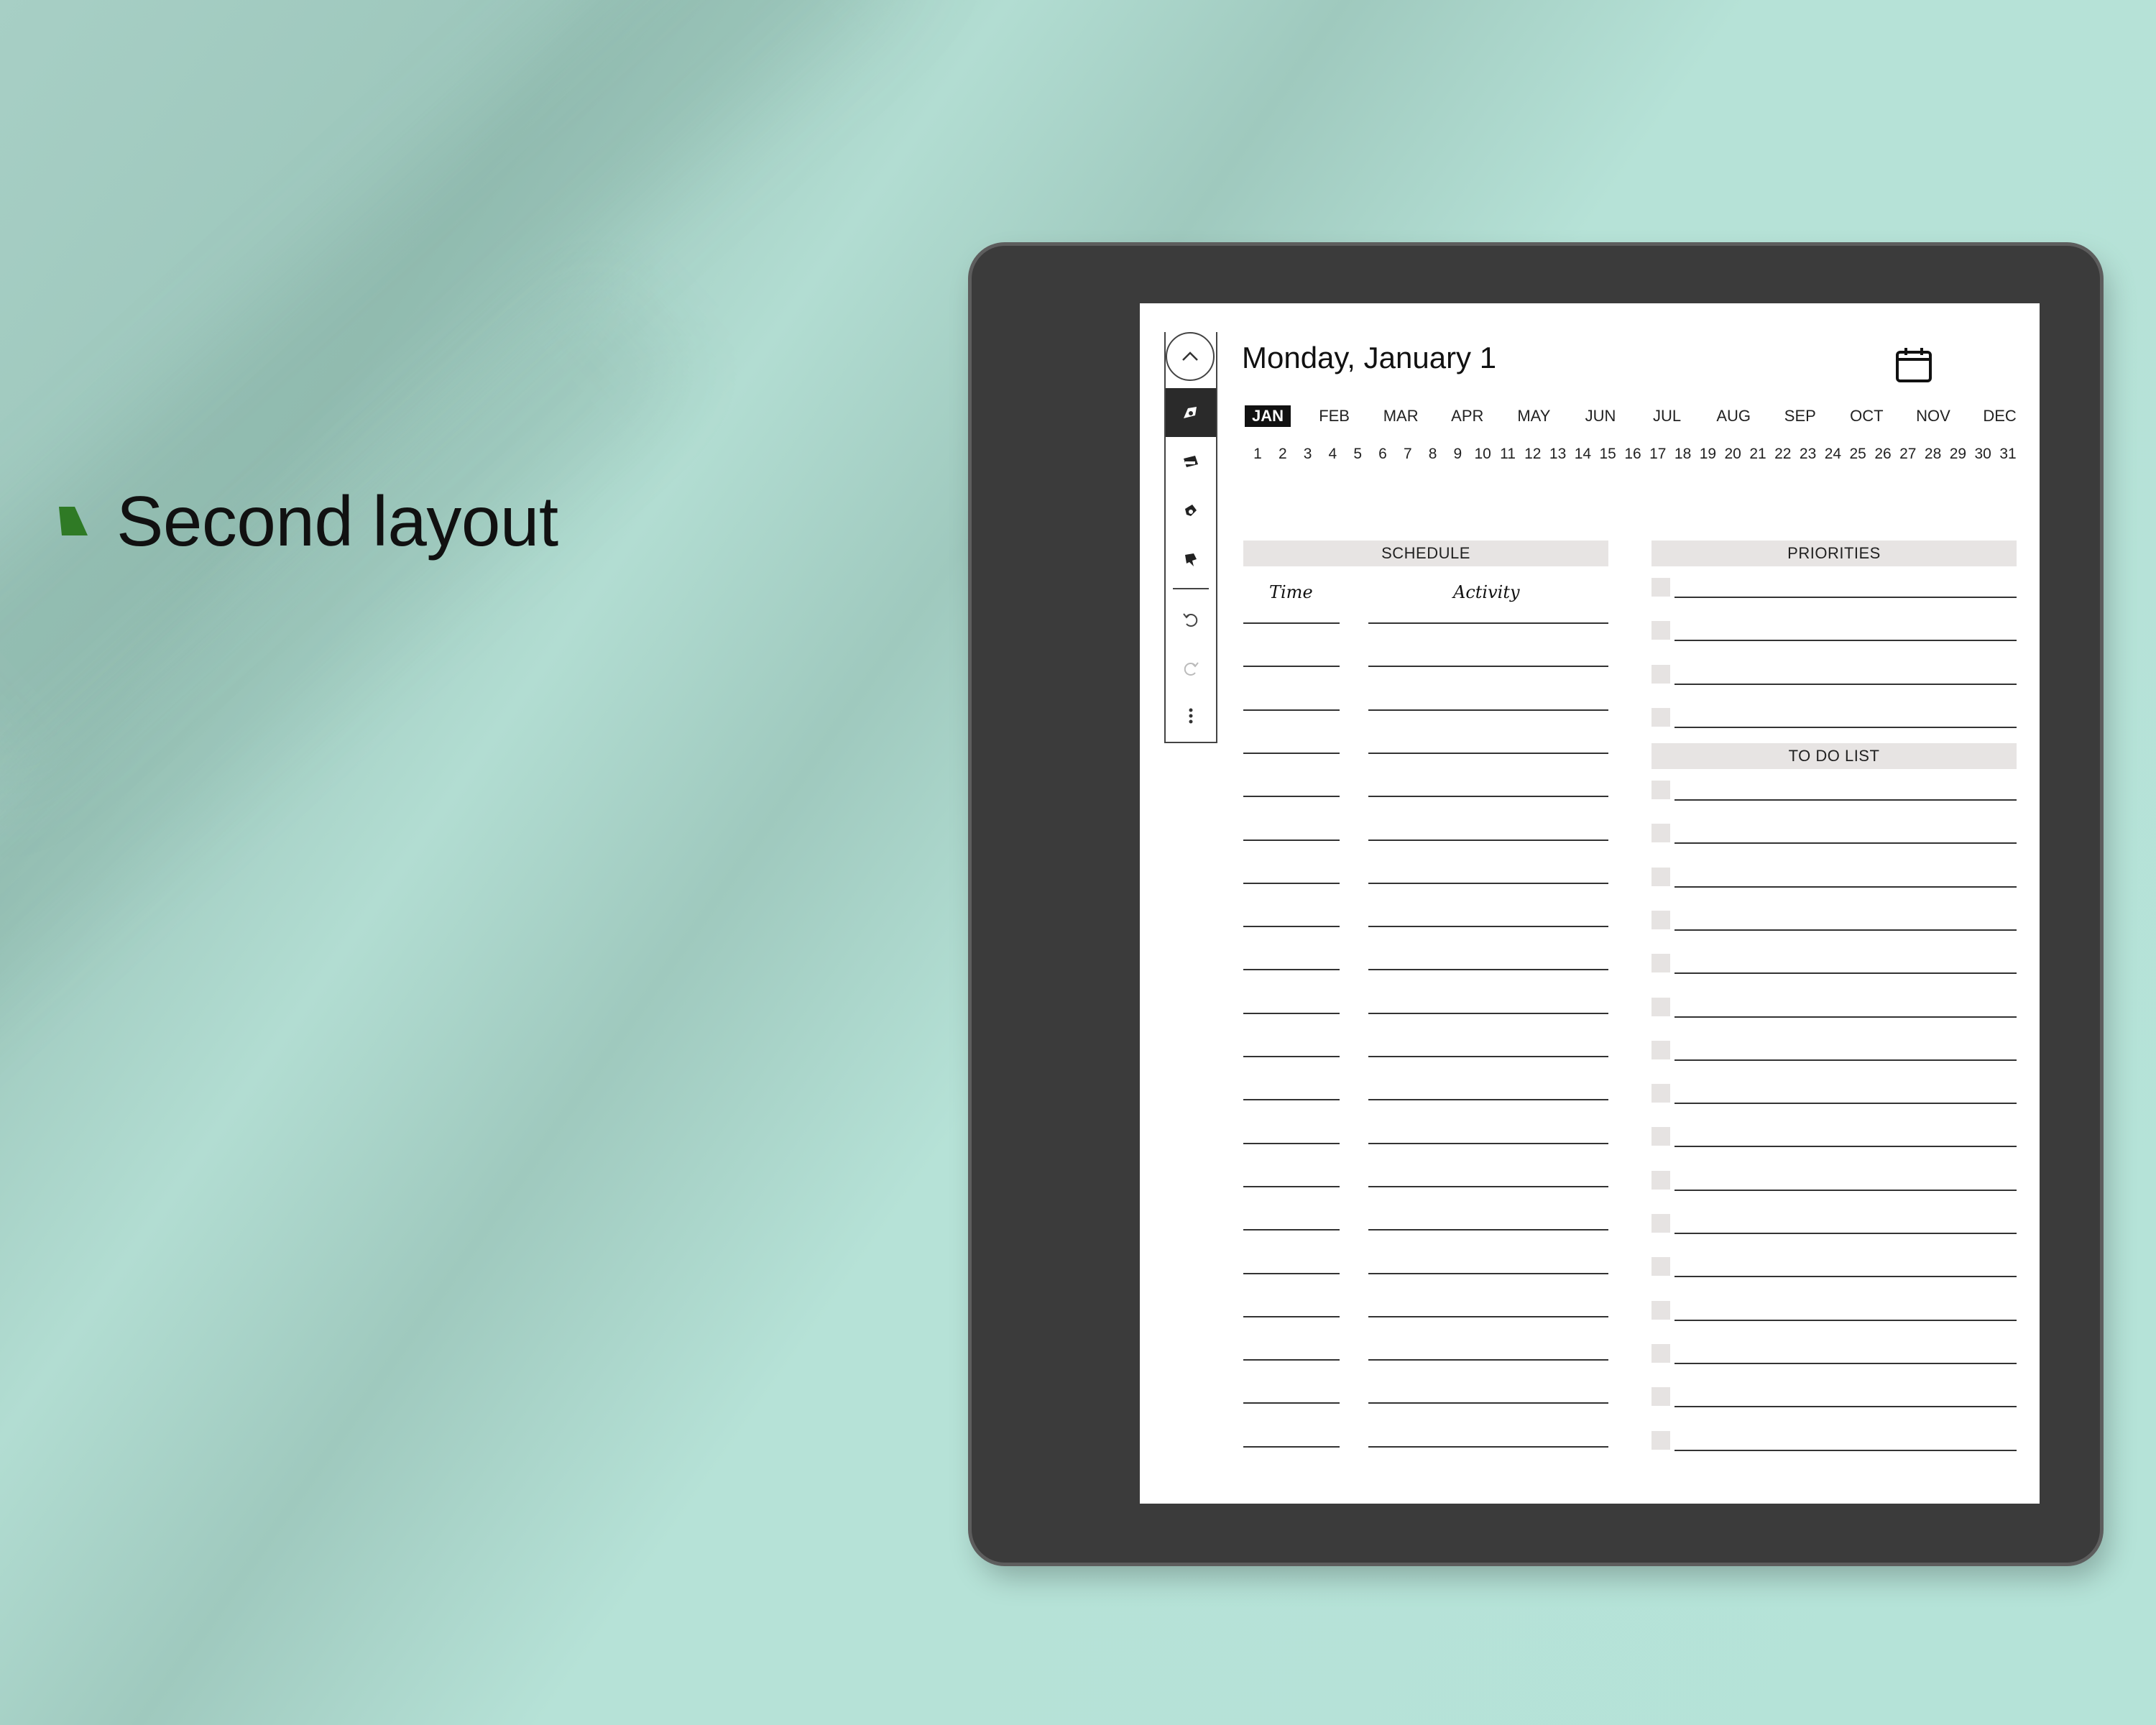 Image resolution: width=2156 pixels, height=1725 pixels. I want to click on day-link-4: 4, so click(1332, 454).